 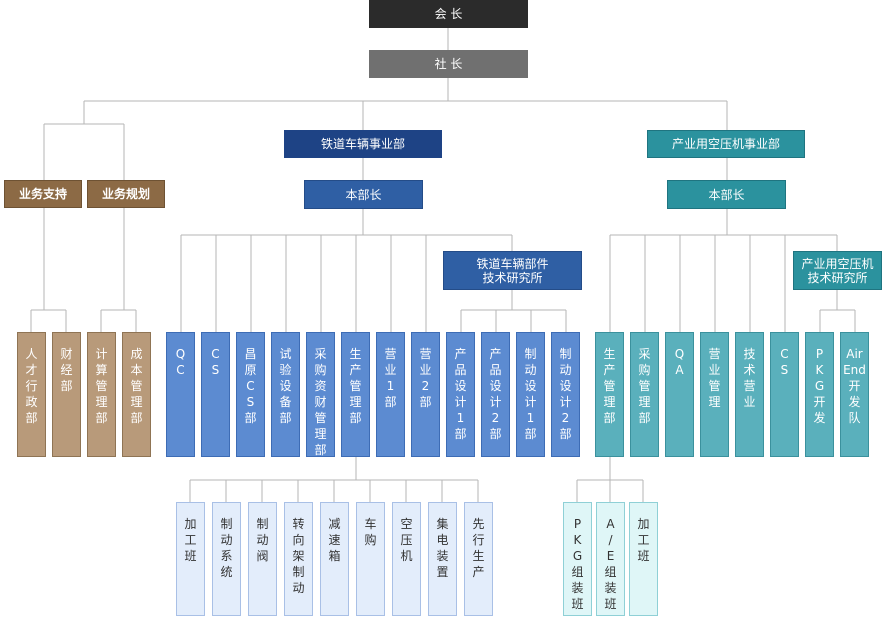 I want to click on unit-label: 昌 原 C S 部, so click(x=250, y=386).